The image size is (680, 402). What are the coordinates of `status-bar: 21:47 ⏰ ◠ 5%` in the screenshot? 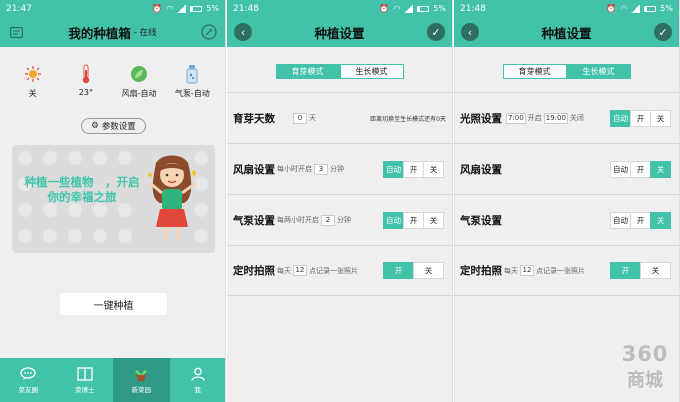 It's located at (112, 8).